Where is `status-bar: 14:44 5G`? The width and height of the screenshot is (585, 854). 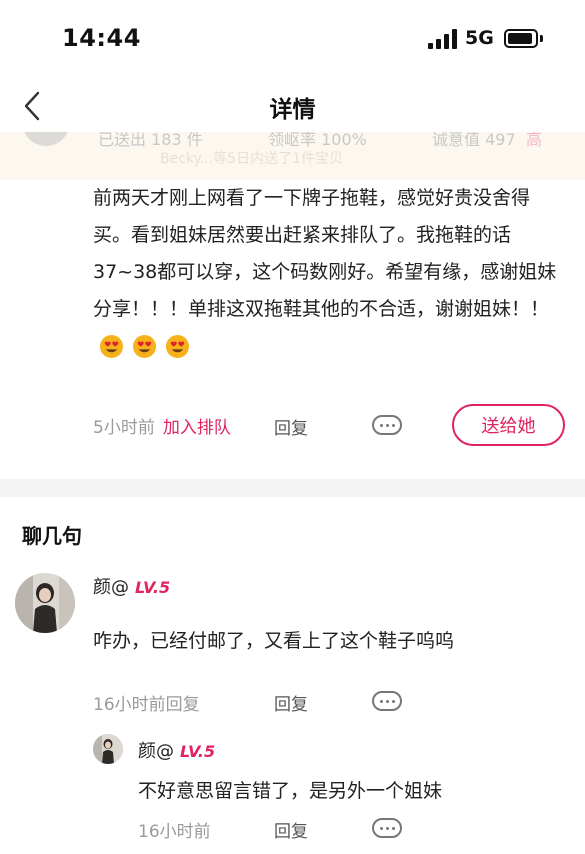 status-bar: 14:44 5G is located at coordinates (292, 40).